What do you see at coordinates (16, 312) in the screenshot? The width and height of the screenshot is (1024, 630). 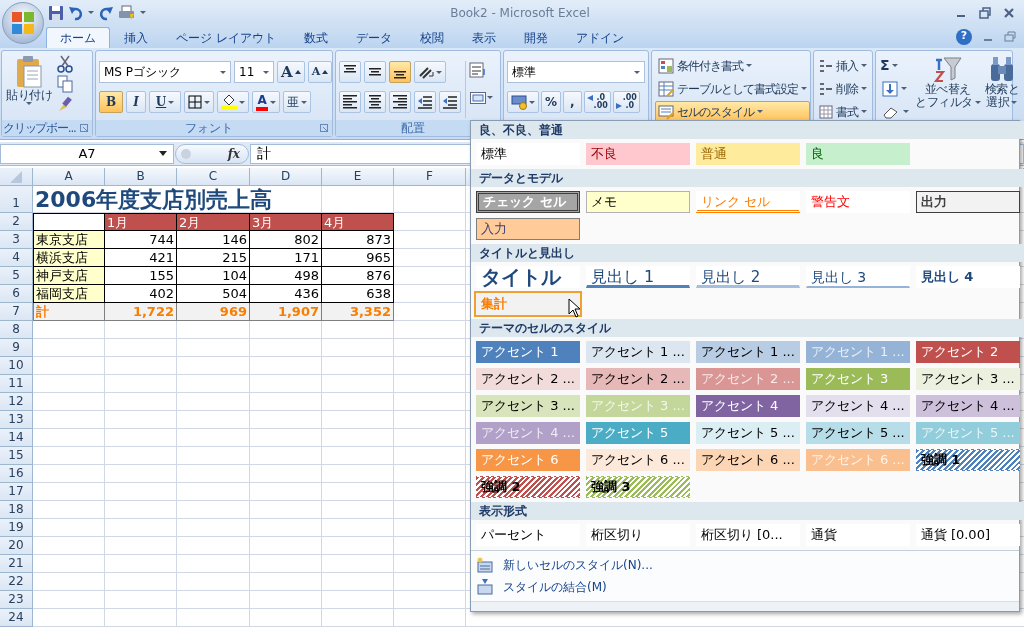 I see `row-header: 7` at bounding box center [16, 312].